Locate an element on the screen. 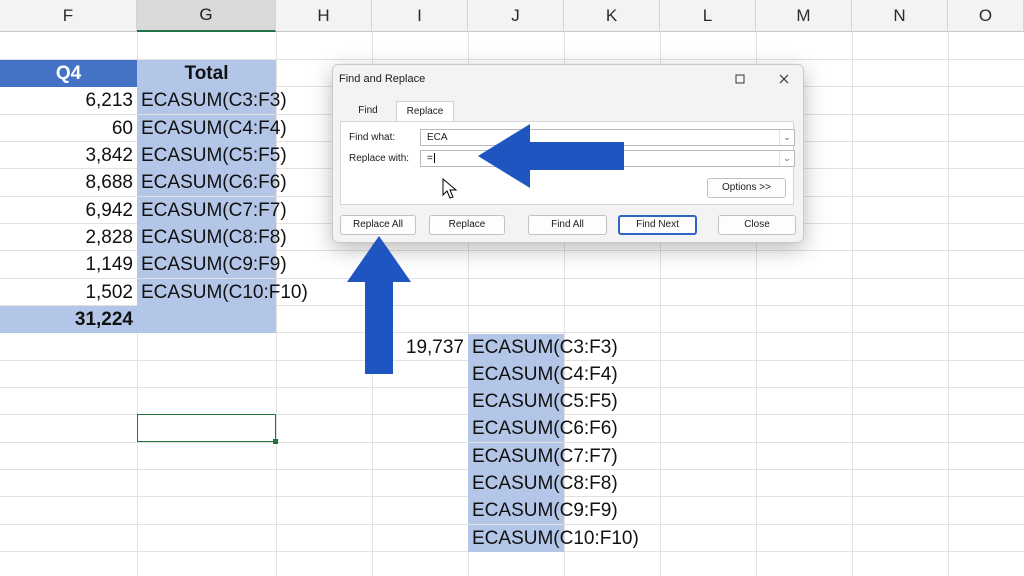 The width and height of the screenshot is (1024, 576). find-what-label: Find what: is located at coordinates (372, 137).